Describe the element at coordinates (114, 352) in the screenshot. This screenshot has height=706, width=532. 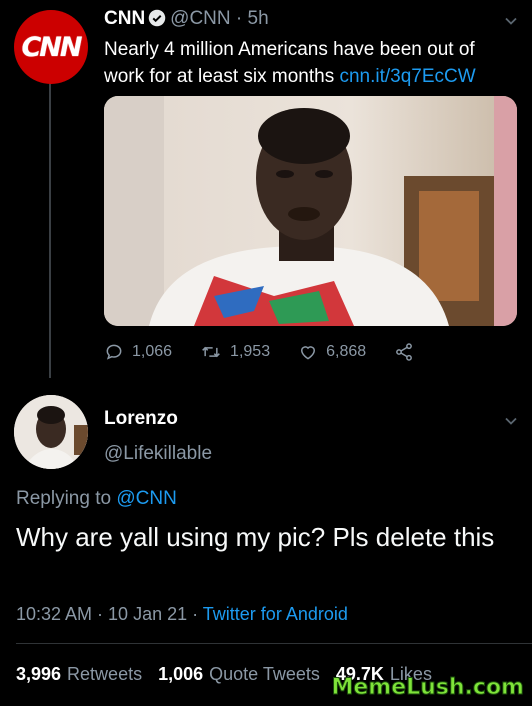
I see `reply-icon` at that location.